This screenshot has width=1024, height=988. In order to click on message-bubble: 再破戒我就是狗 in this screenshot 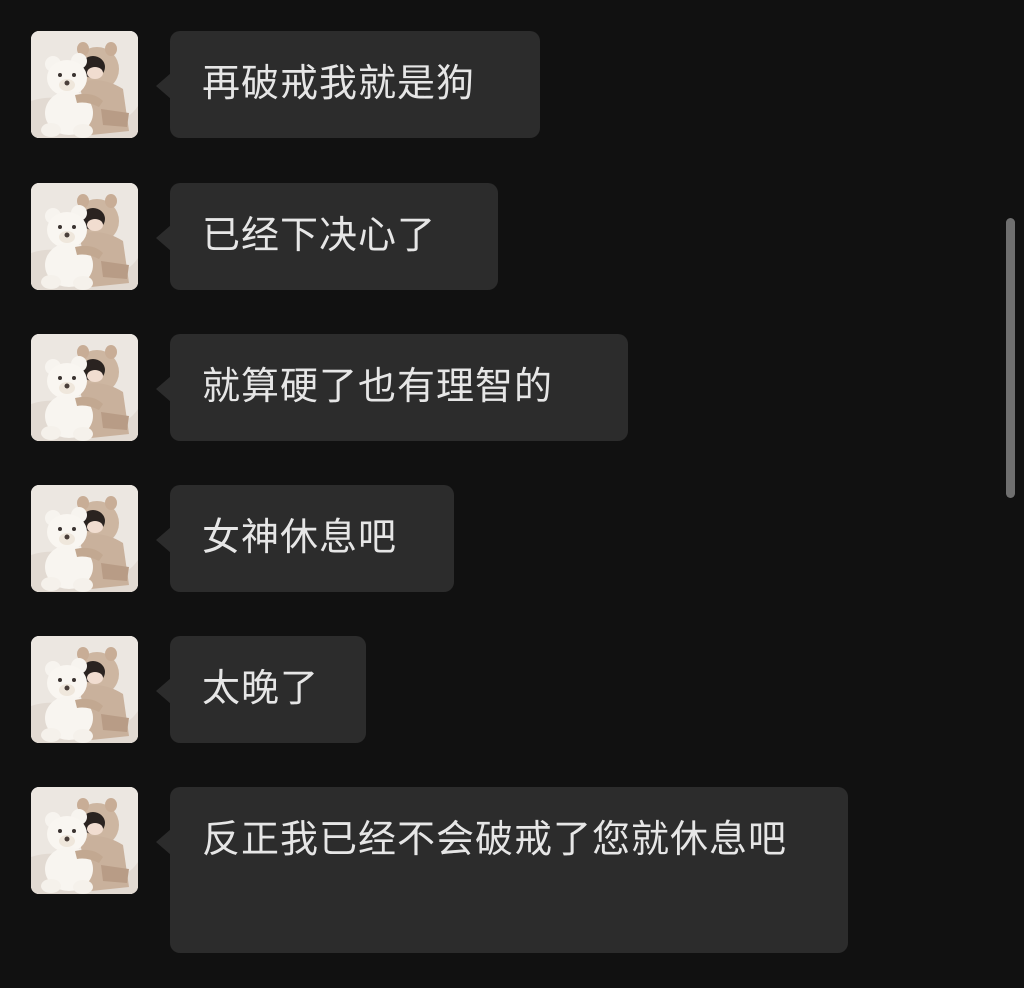, I will do `click(348, 84)`.